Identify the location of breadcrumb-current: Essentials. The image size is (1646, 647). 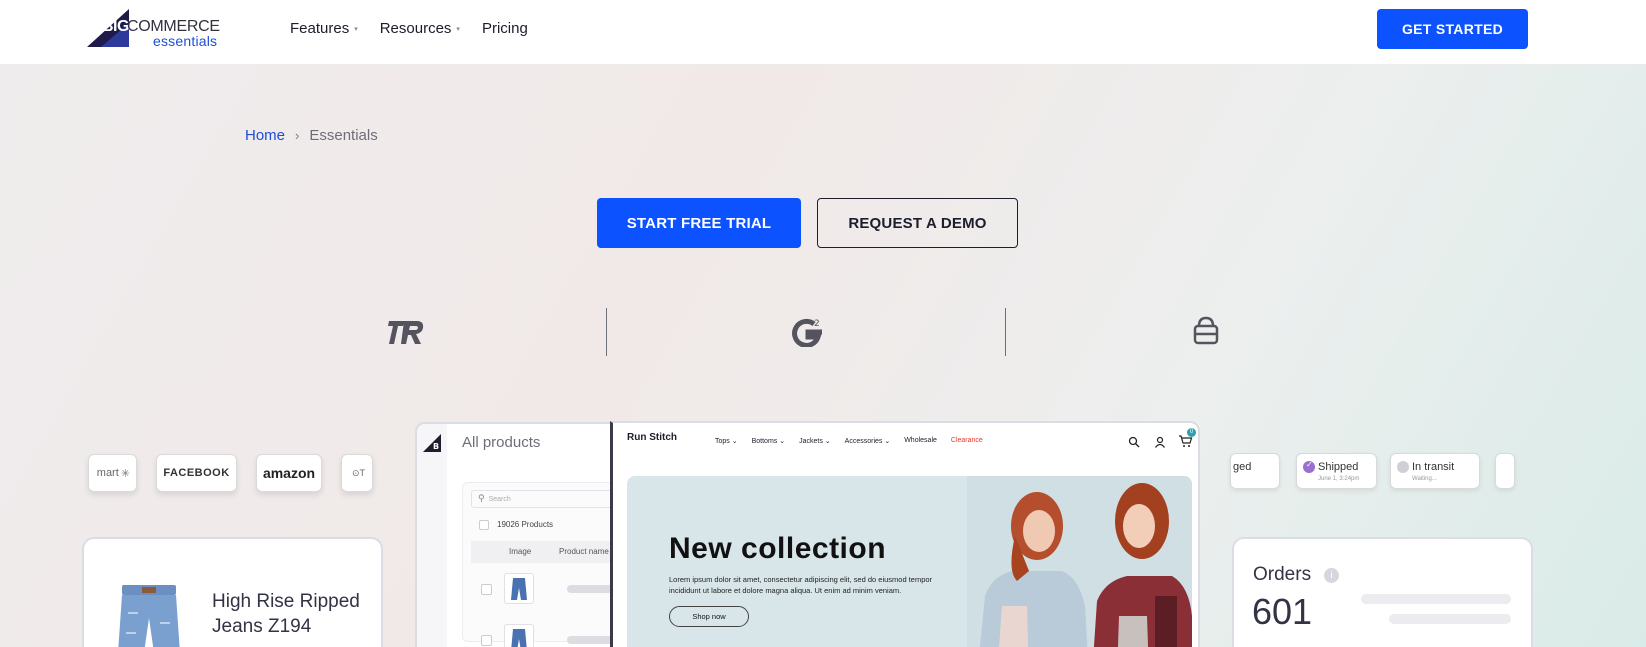
(343, 135).